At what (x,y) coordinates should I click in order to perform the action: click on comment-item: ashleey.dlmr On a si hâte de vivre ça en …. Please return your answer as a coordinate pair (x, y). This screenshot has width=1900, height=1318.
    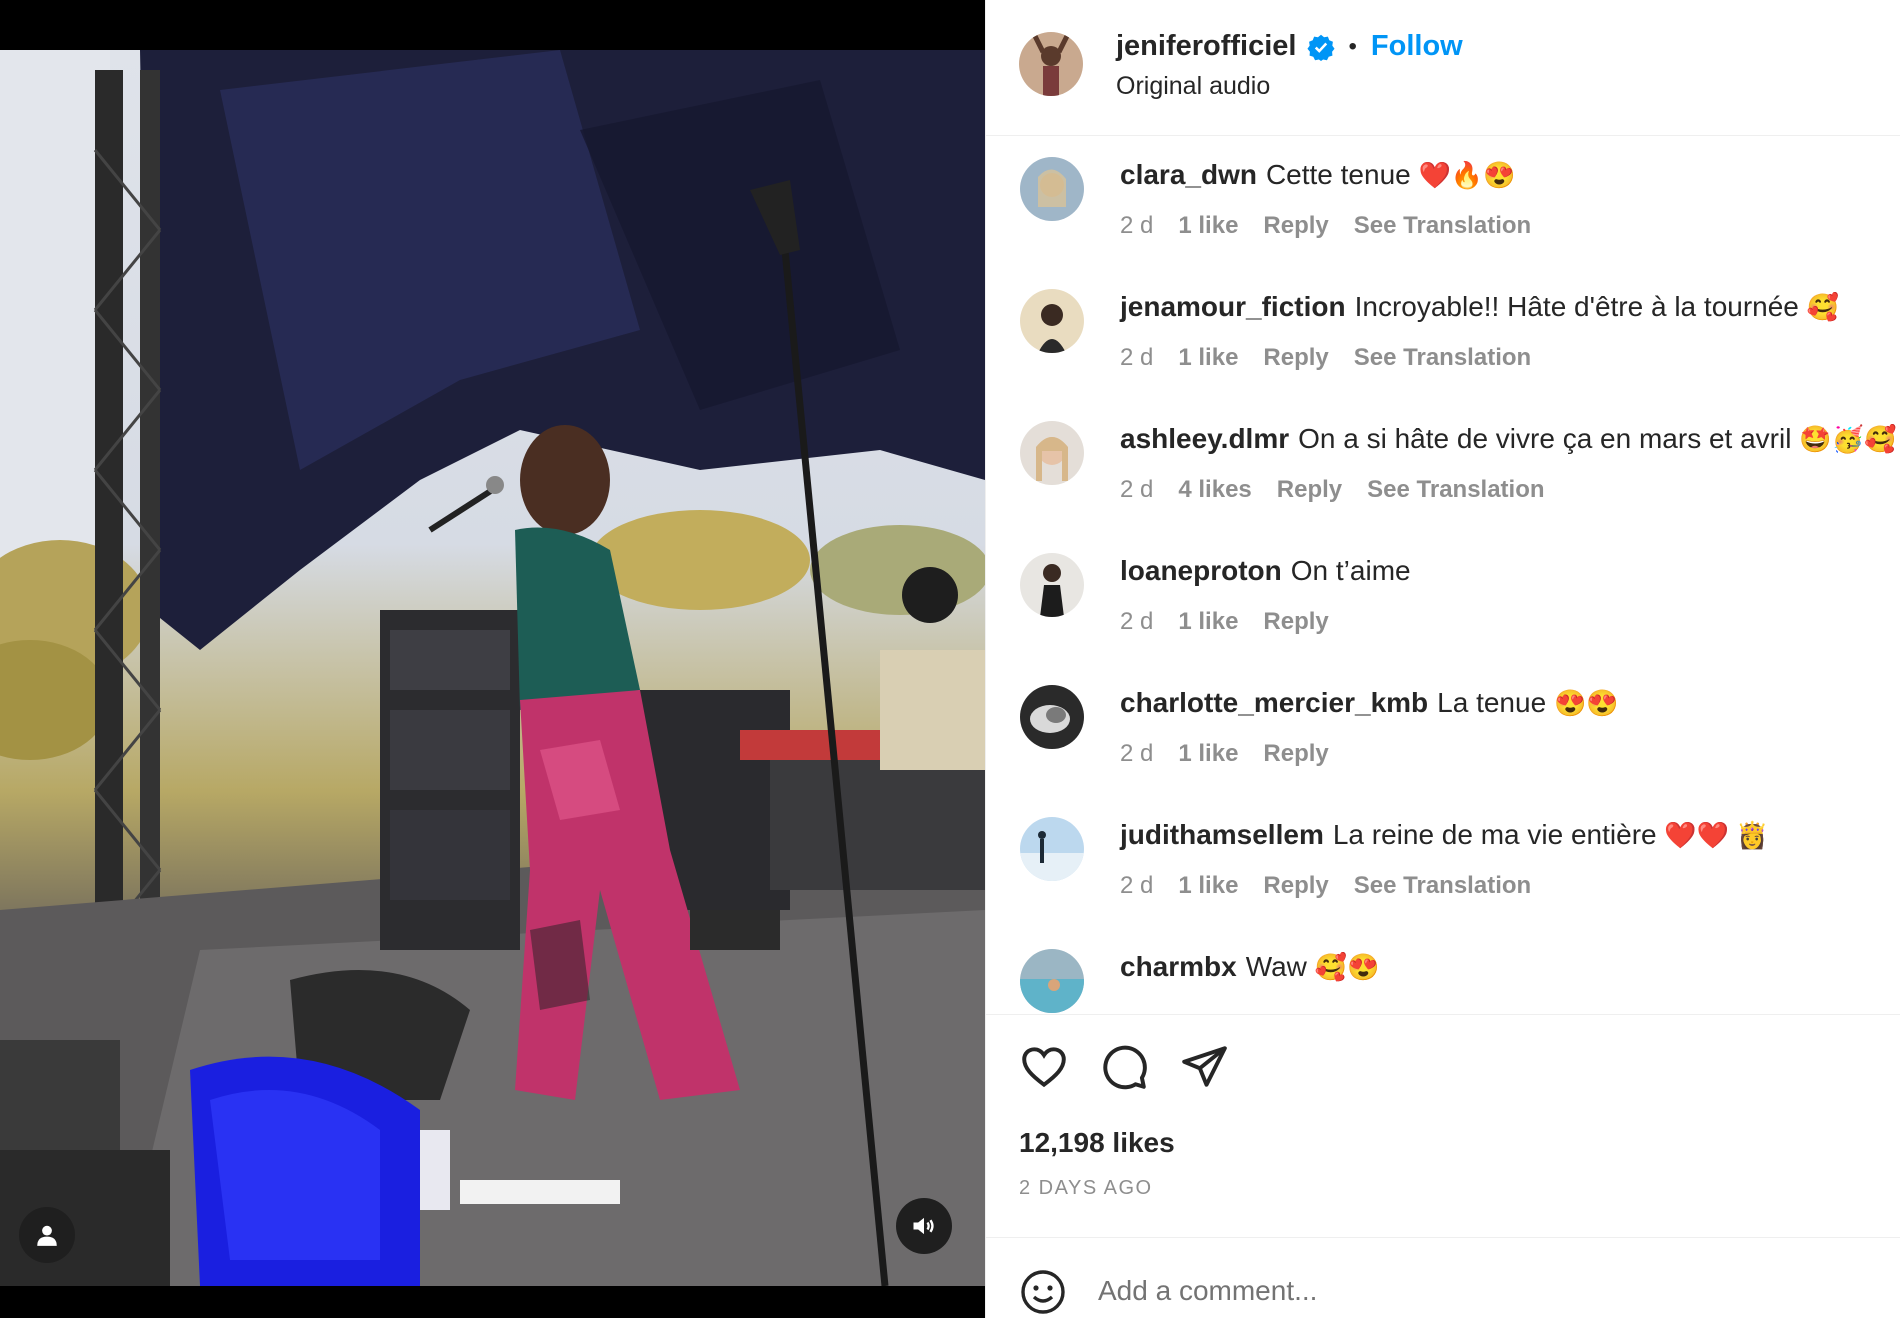
    Looking at the image, I should click on (1443, 467).